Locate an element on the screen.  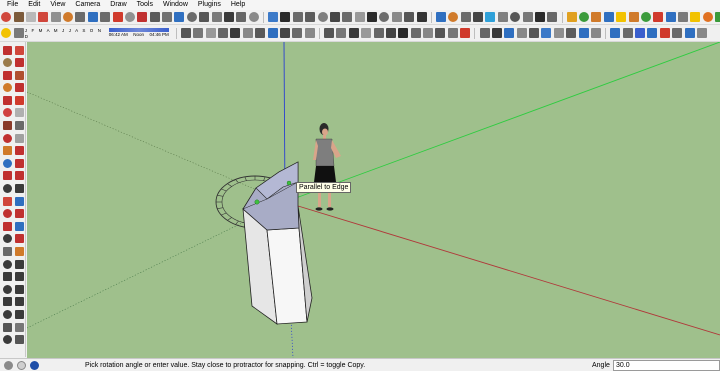
menu-draw: Draw is located at coordinates (118, 5).